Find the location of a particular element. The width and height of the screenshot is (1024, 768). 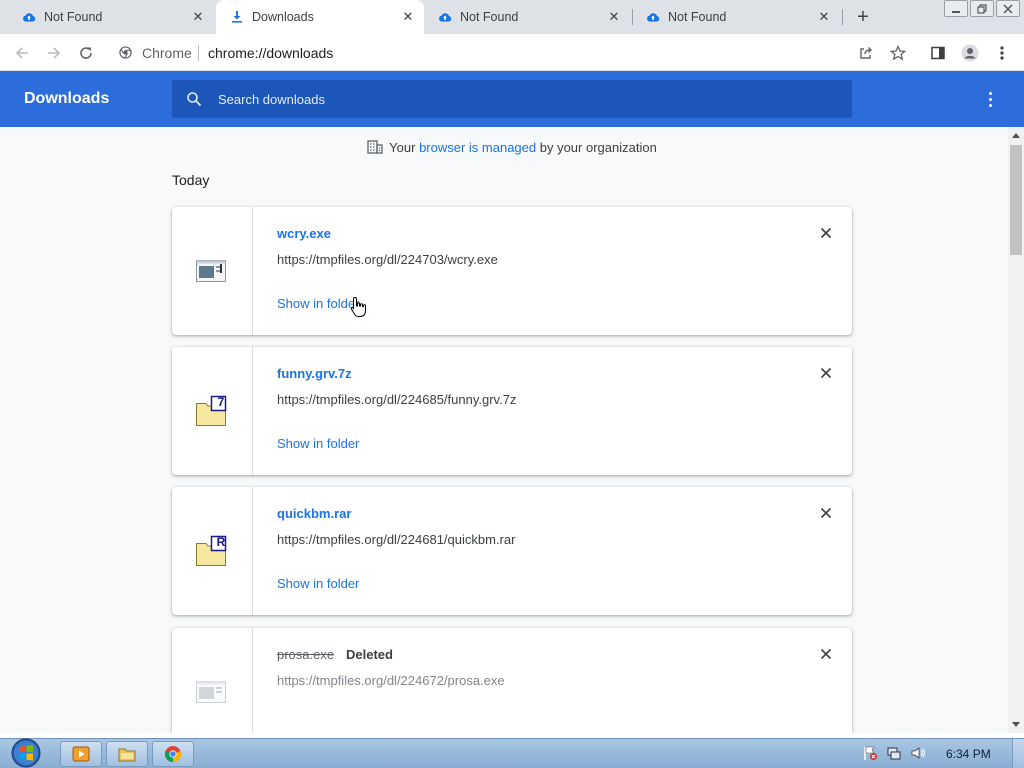

taskbar-chrome is located at coordinates (173, 754).